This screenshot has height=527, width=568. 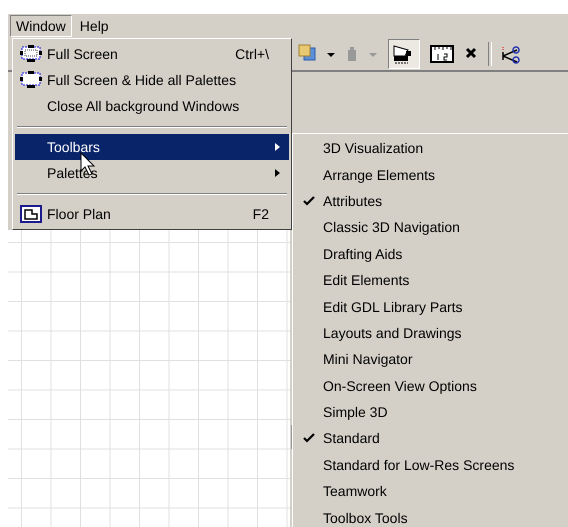 What do you see at coordinates (431, 201) in the screenshot?
I see `menu-item: Attributes` at bounding box center [431, 201].